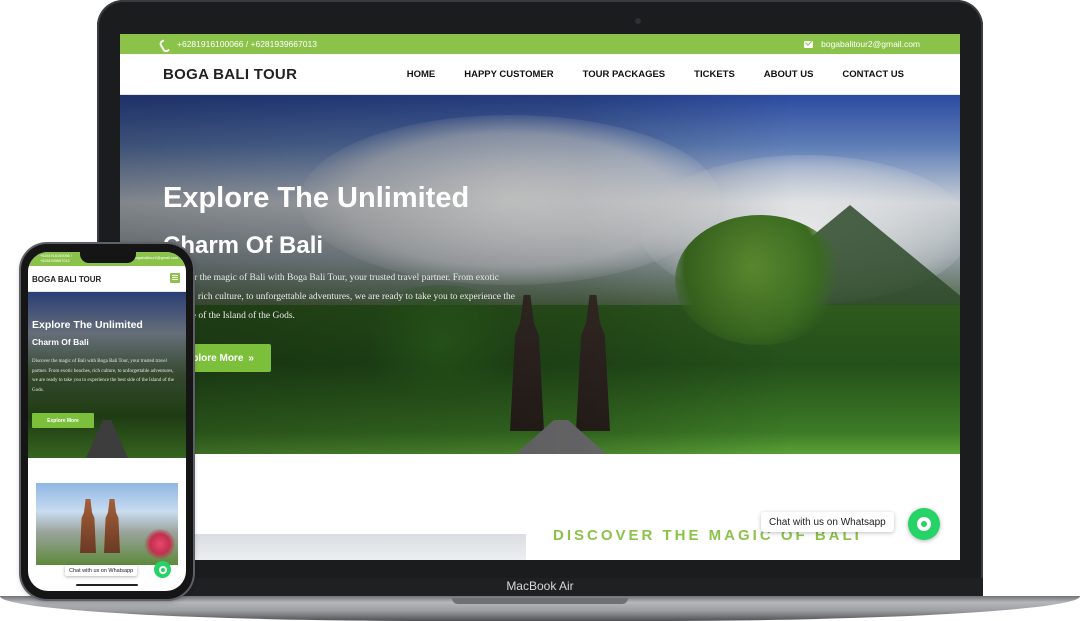 The width and height of the screenshot is (1080, 621). What do you see at coordinates (243, 245) in the screenshot?
I see `hero-title-line2: Charm Of Bali` at bounding box center [243, 245].